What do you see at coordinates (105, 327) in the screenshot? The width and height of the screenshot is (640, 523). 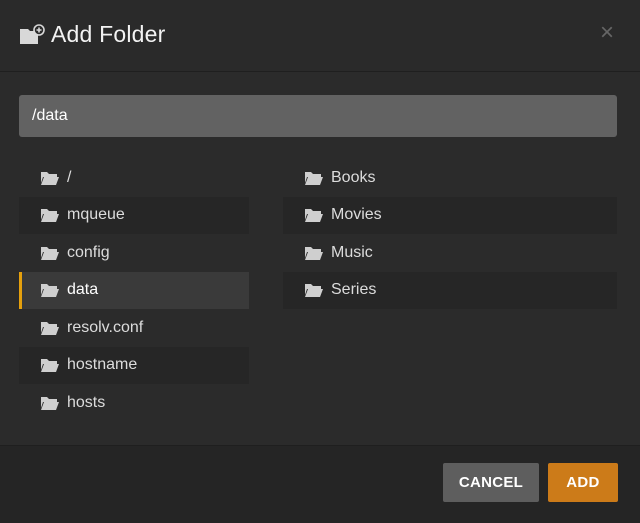 I see `folder-item-label: resolv.conf` at bounding box center [105, 327].